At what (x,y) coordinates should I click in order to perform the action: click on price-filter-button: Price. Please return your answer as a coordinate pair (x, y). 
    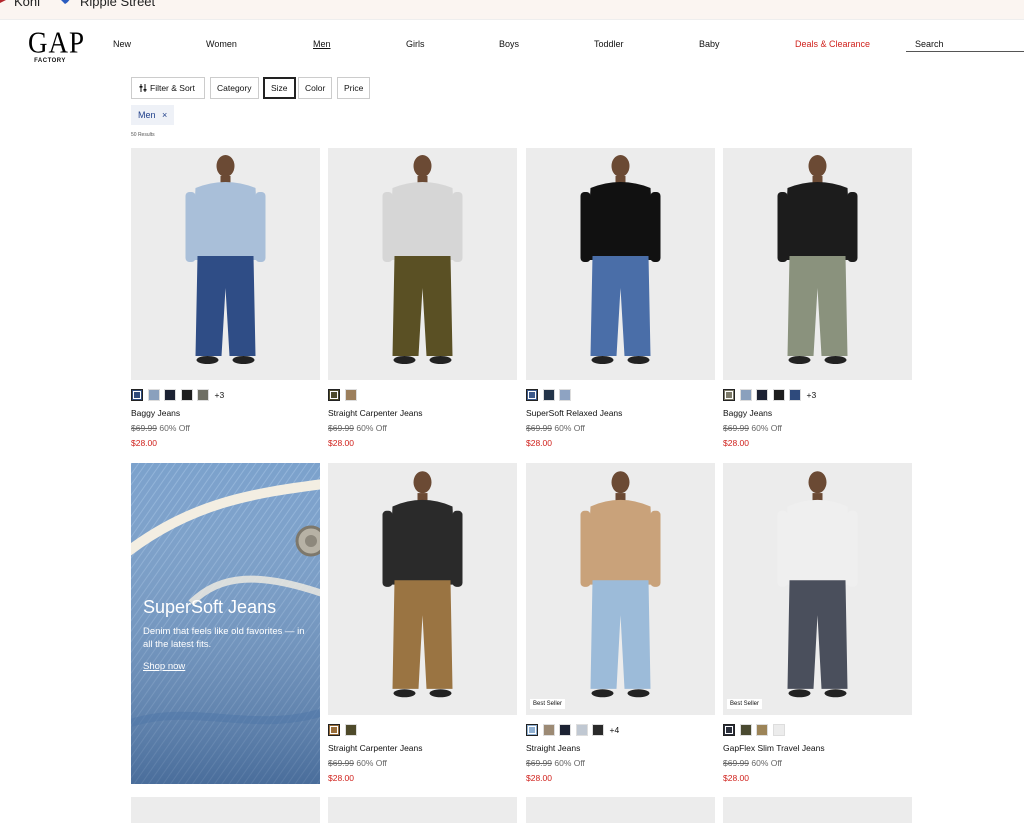
    Looking at the image, I should click on (354, 88).